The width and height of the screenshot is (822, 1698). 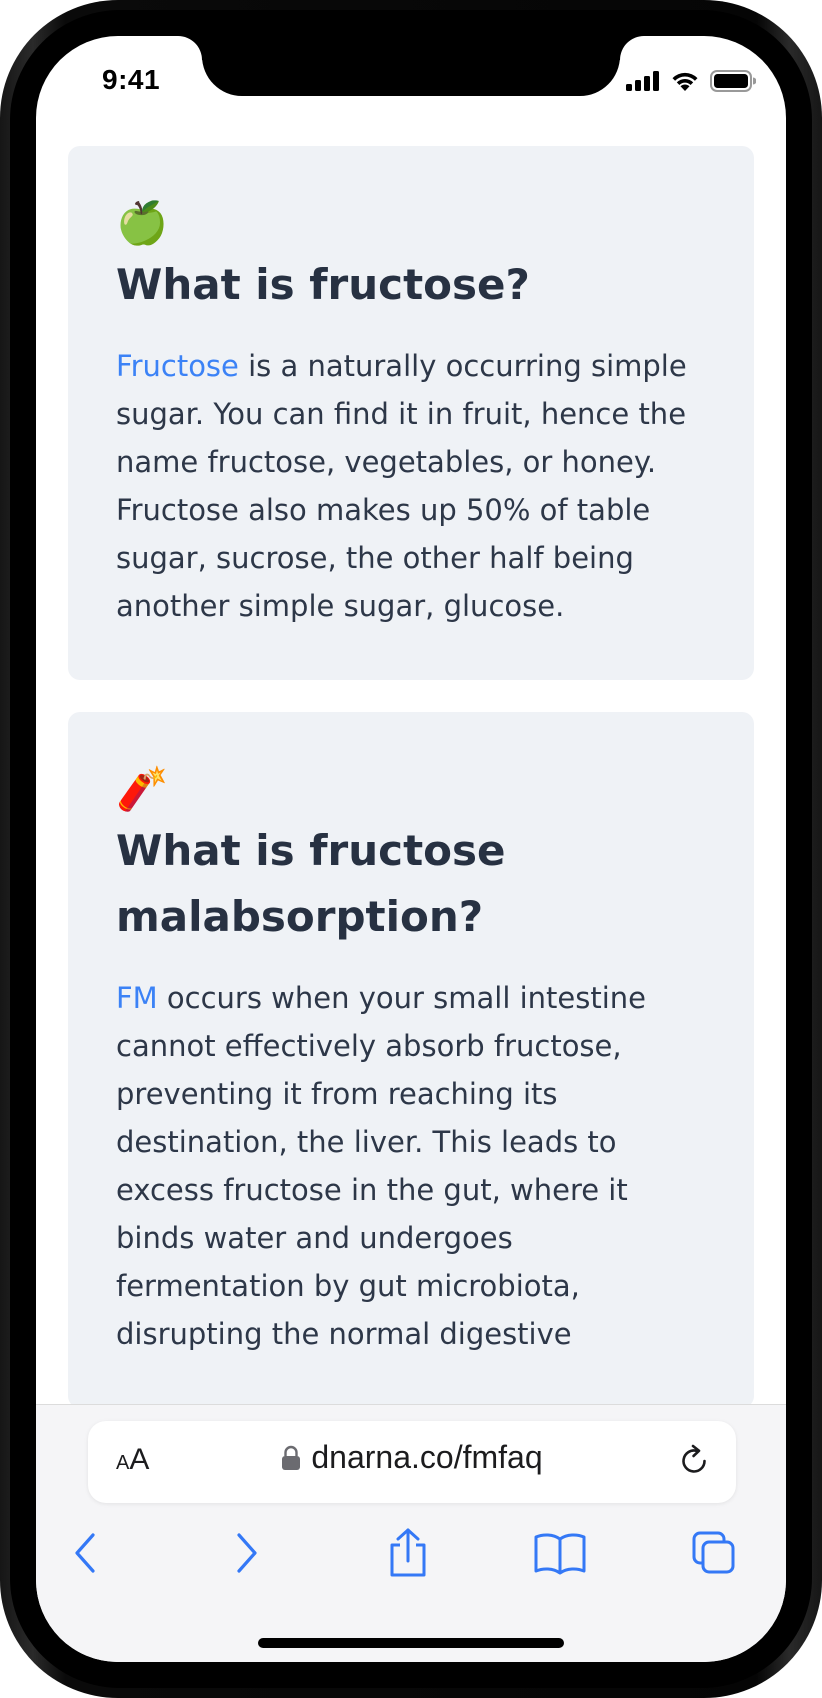 I want to click on browser-bottom-bar: AA dnarna.co/fmfaq, so click(x=411, y=1533).